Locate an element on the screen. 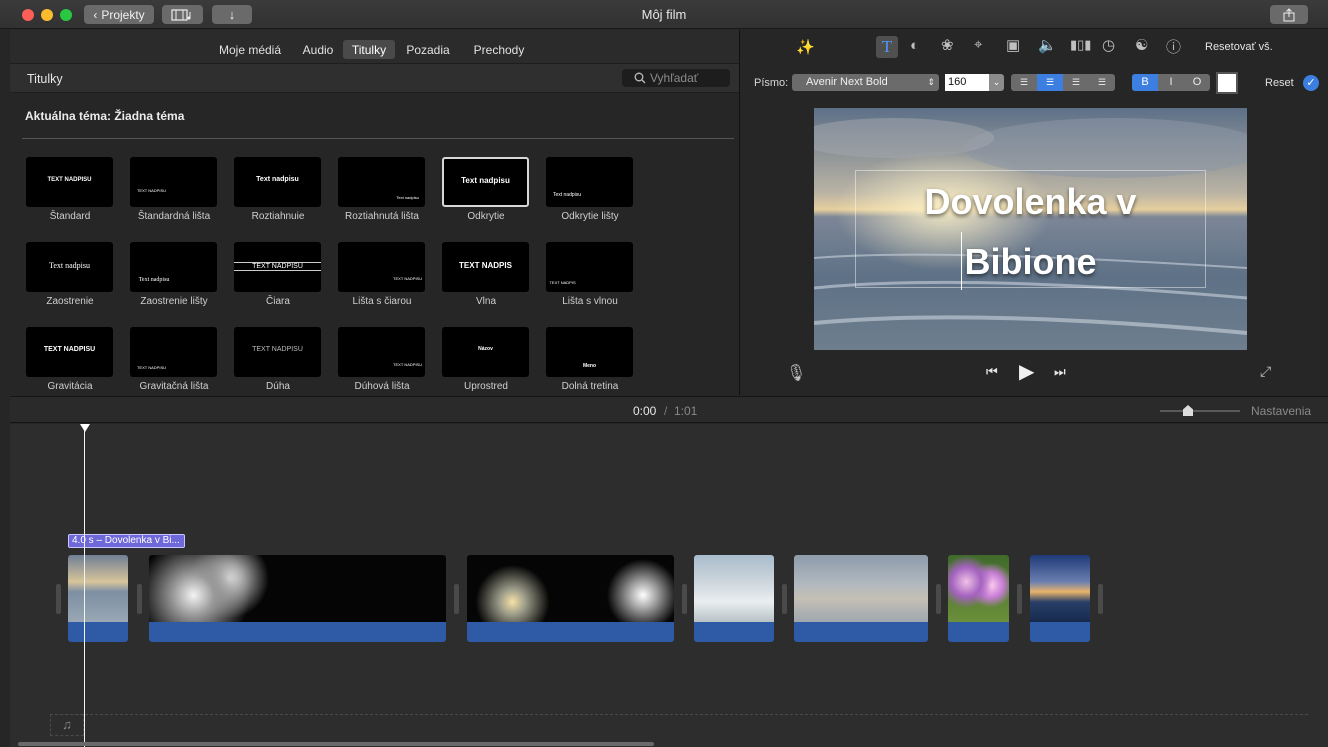 Image resolution: width=1328 pixels, height=747 pixels. title-label: Roztiahnuie is located at coordinates (278, 216).